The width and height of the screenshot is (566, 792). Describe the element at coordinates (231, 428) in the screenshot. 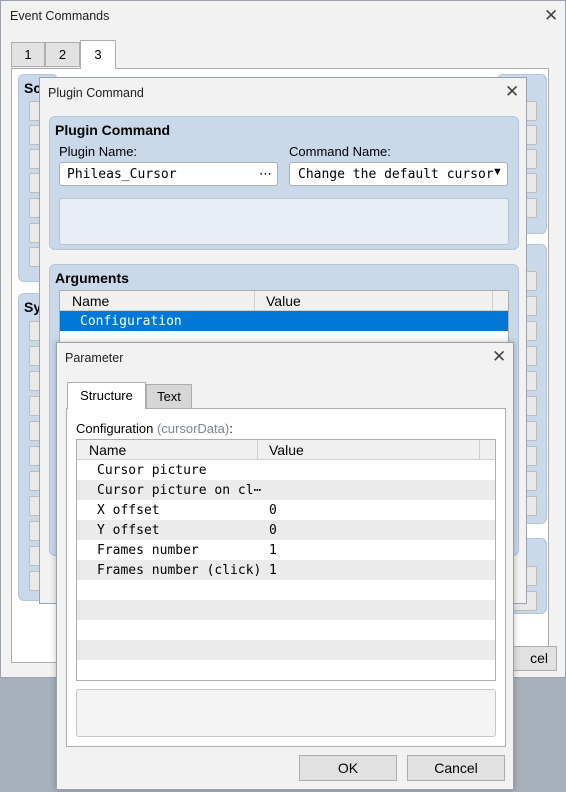

I see `config-colon: :` at that location.